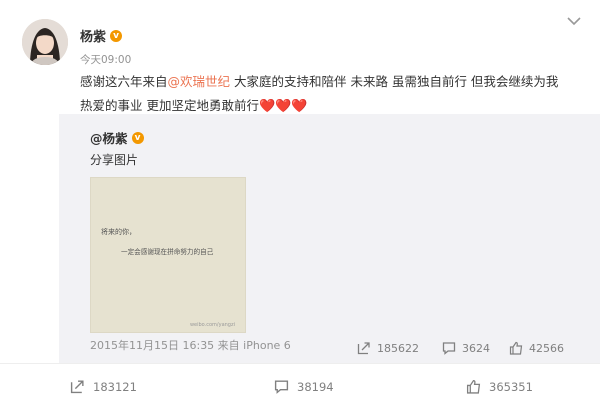  I want to click on footer-like-button: 365351, so click(499, 386).